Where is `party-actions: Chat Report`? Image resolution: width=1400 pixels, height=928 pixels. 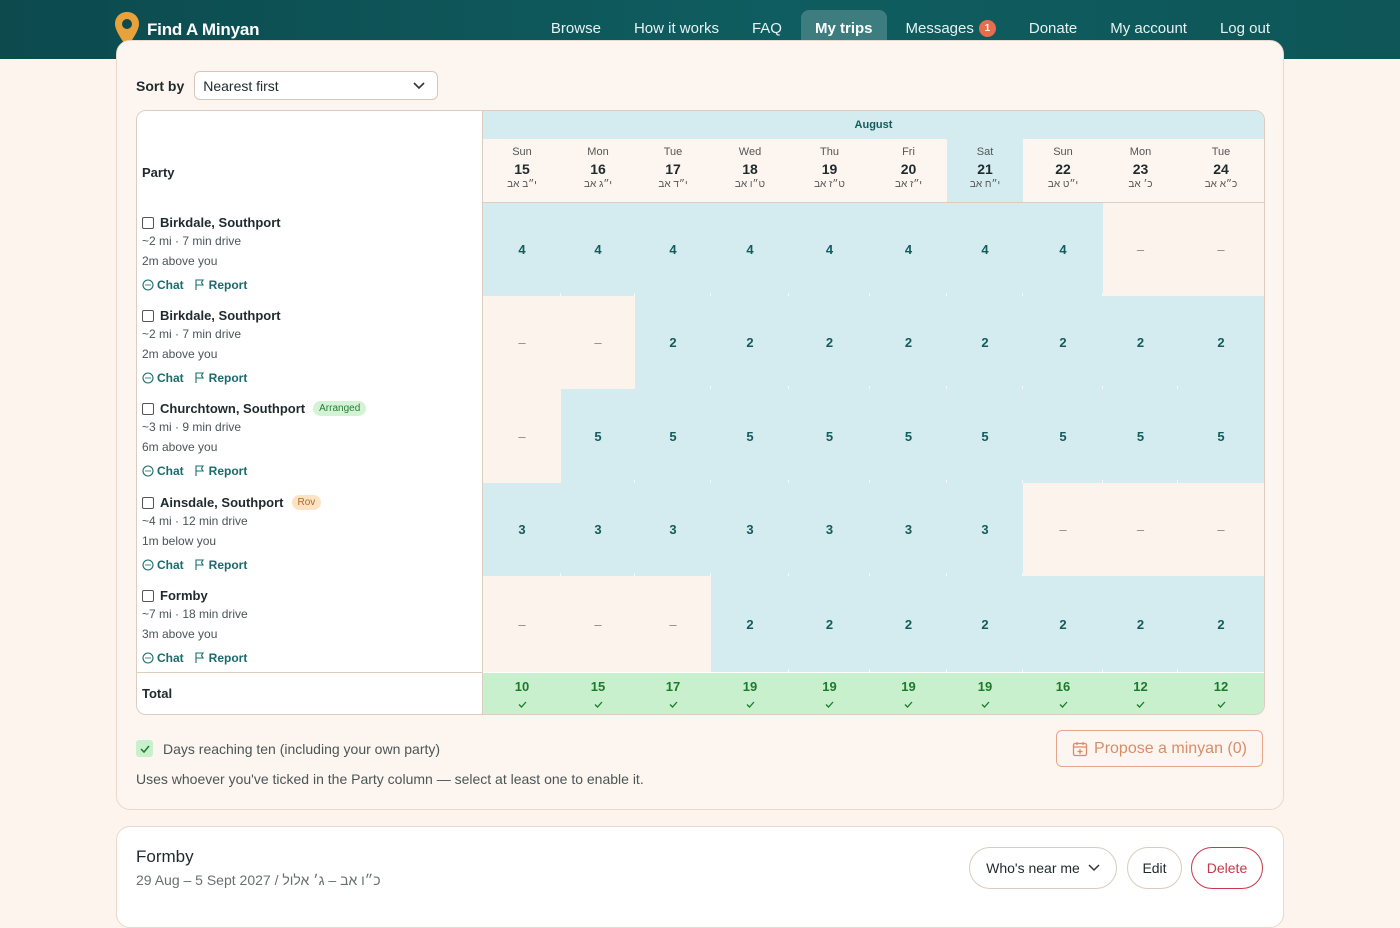
party-actions: Chat Report is located at coordinates (199, 658).